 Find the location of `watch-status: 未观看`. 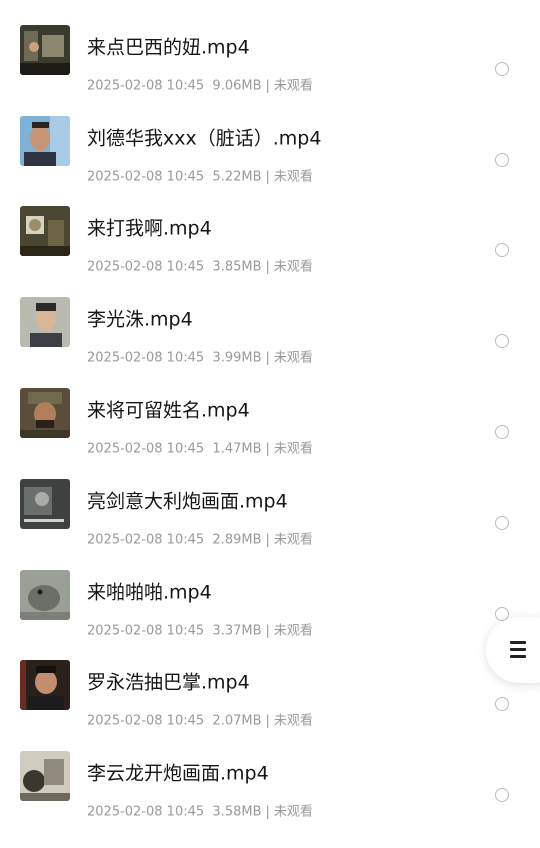

watch-status: 未观看 is located at coordinates (293, 812).